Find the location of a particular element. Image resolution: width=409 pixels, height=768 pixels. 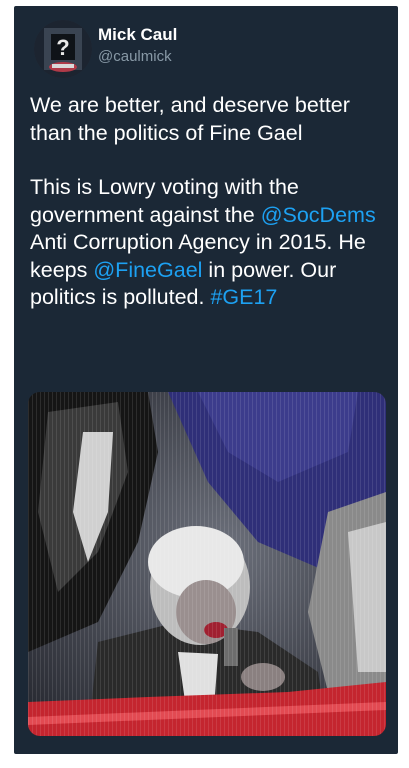

user-names: Mick Caul @caulmick is located at coordinates (137, 46).